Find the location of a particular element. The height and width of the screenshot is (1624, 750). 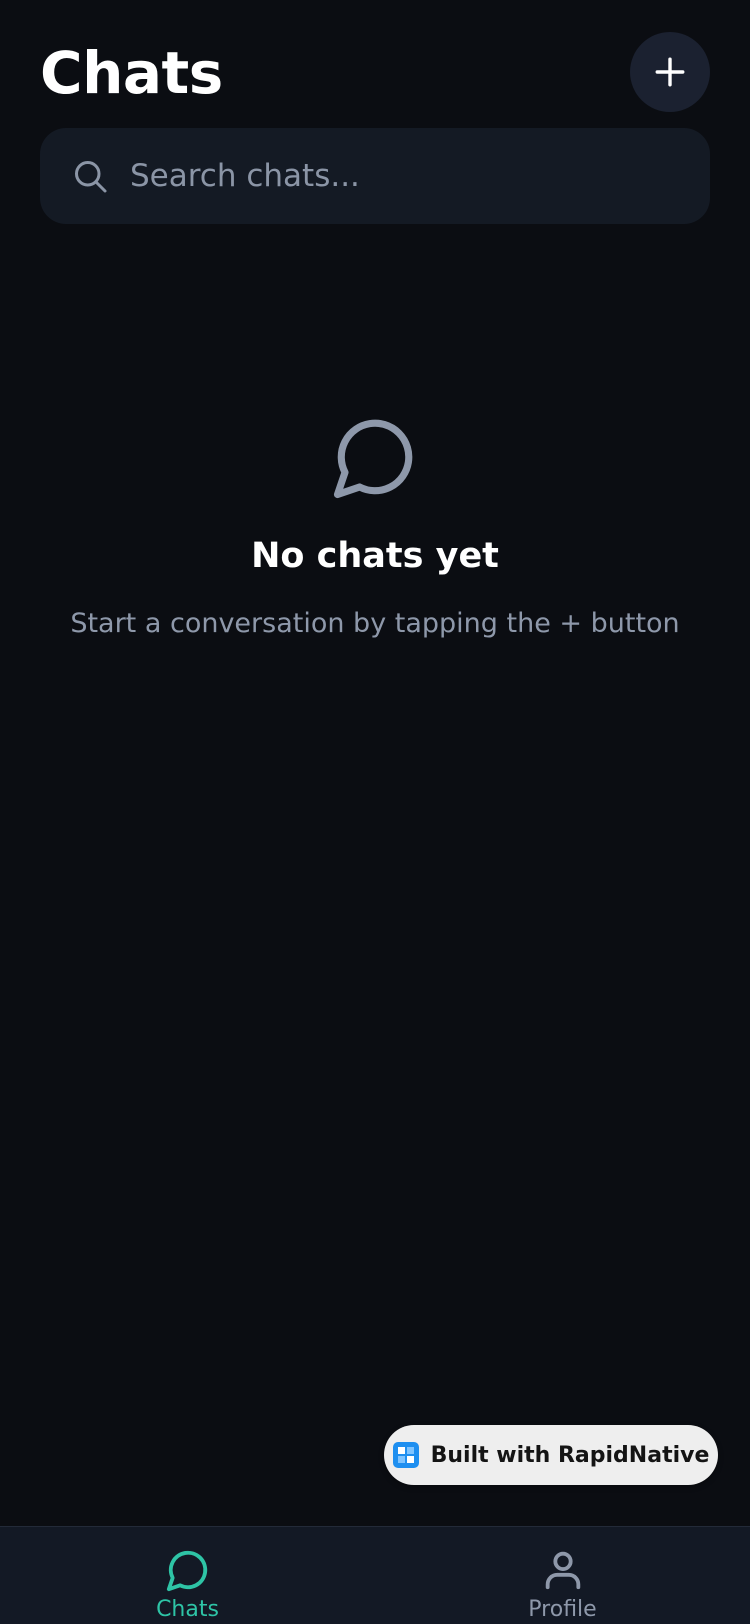

empty-state-title: No chats yet is located at coordinates (375, 556).